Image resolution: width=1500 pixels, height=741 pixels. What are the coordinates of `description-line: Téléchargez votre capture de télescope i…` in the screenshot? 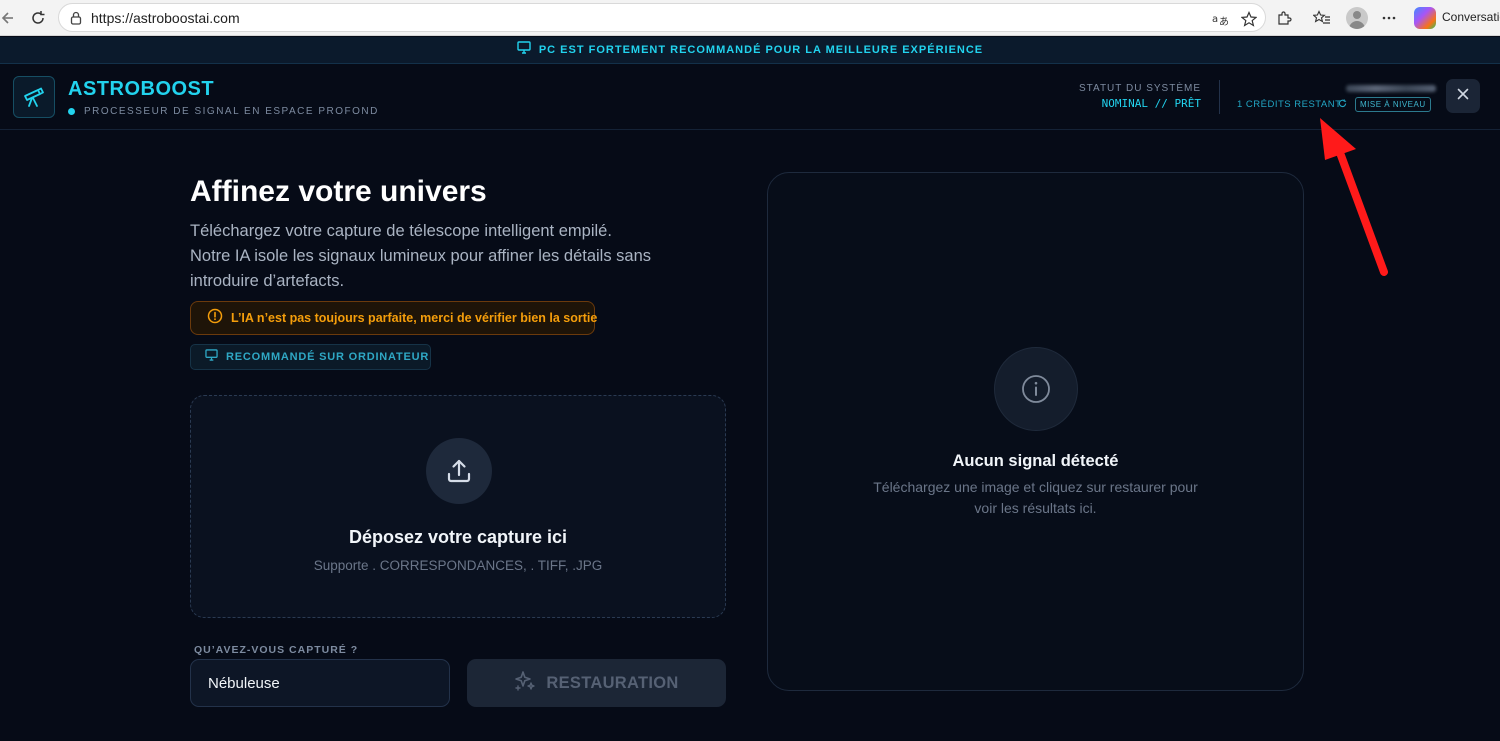 It's located at (401, 231).